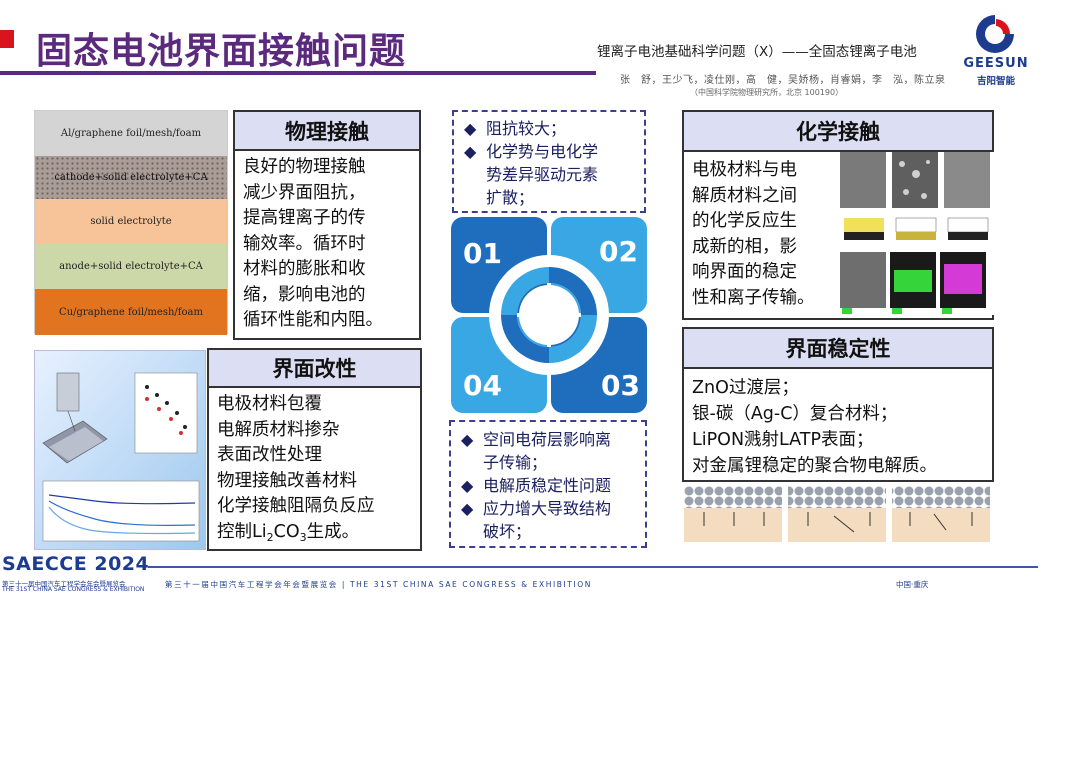  Describe the element at coordinates (507, 531) in the screenshot. I see `text-line: 破坏；` at that location.